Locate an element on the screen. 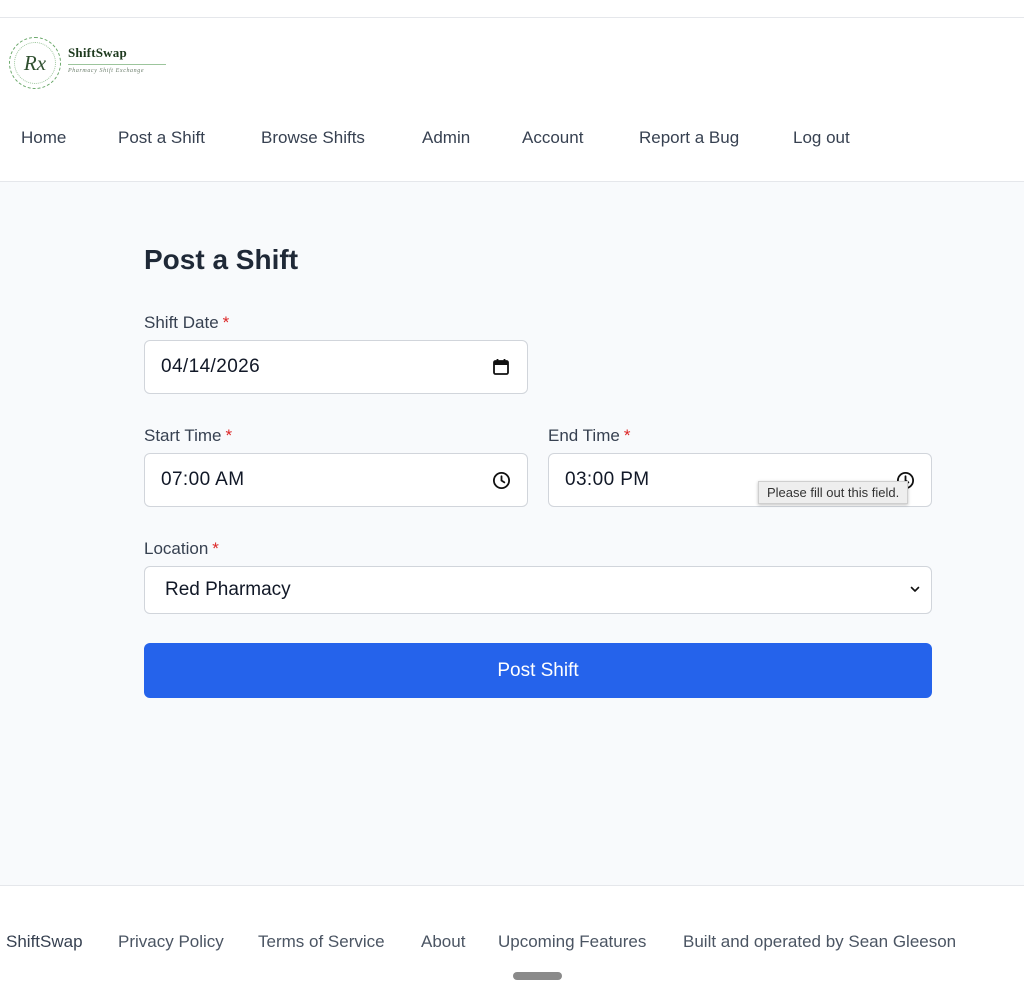 The image size is (1024, 988). nav-home: Home is located at coordinates (43, 138).